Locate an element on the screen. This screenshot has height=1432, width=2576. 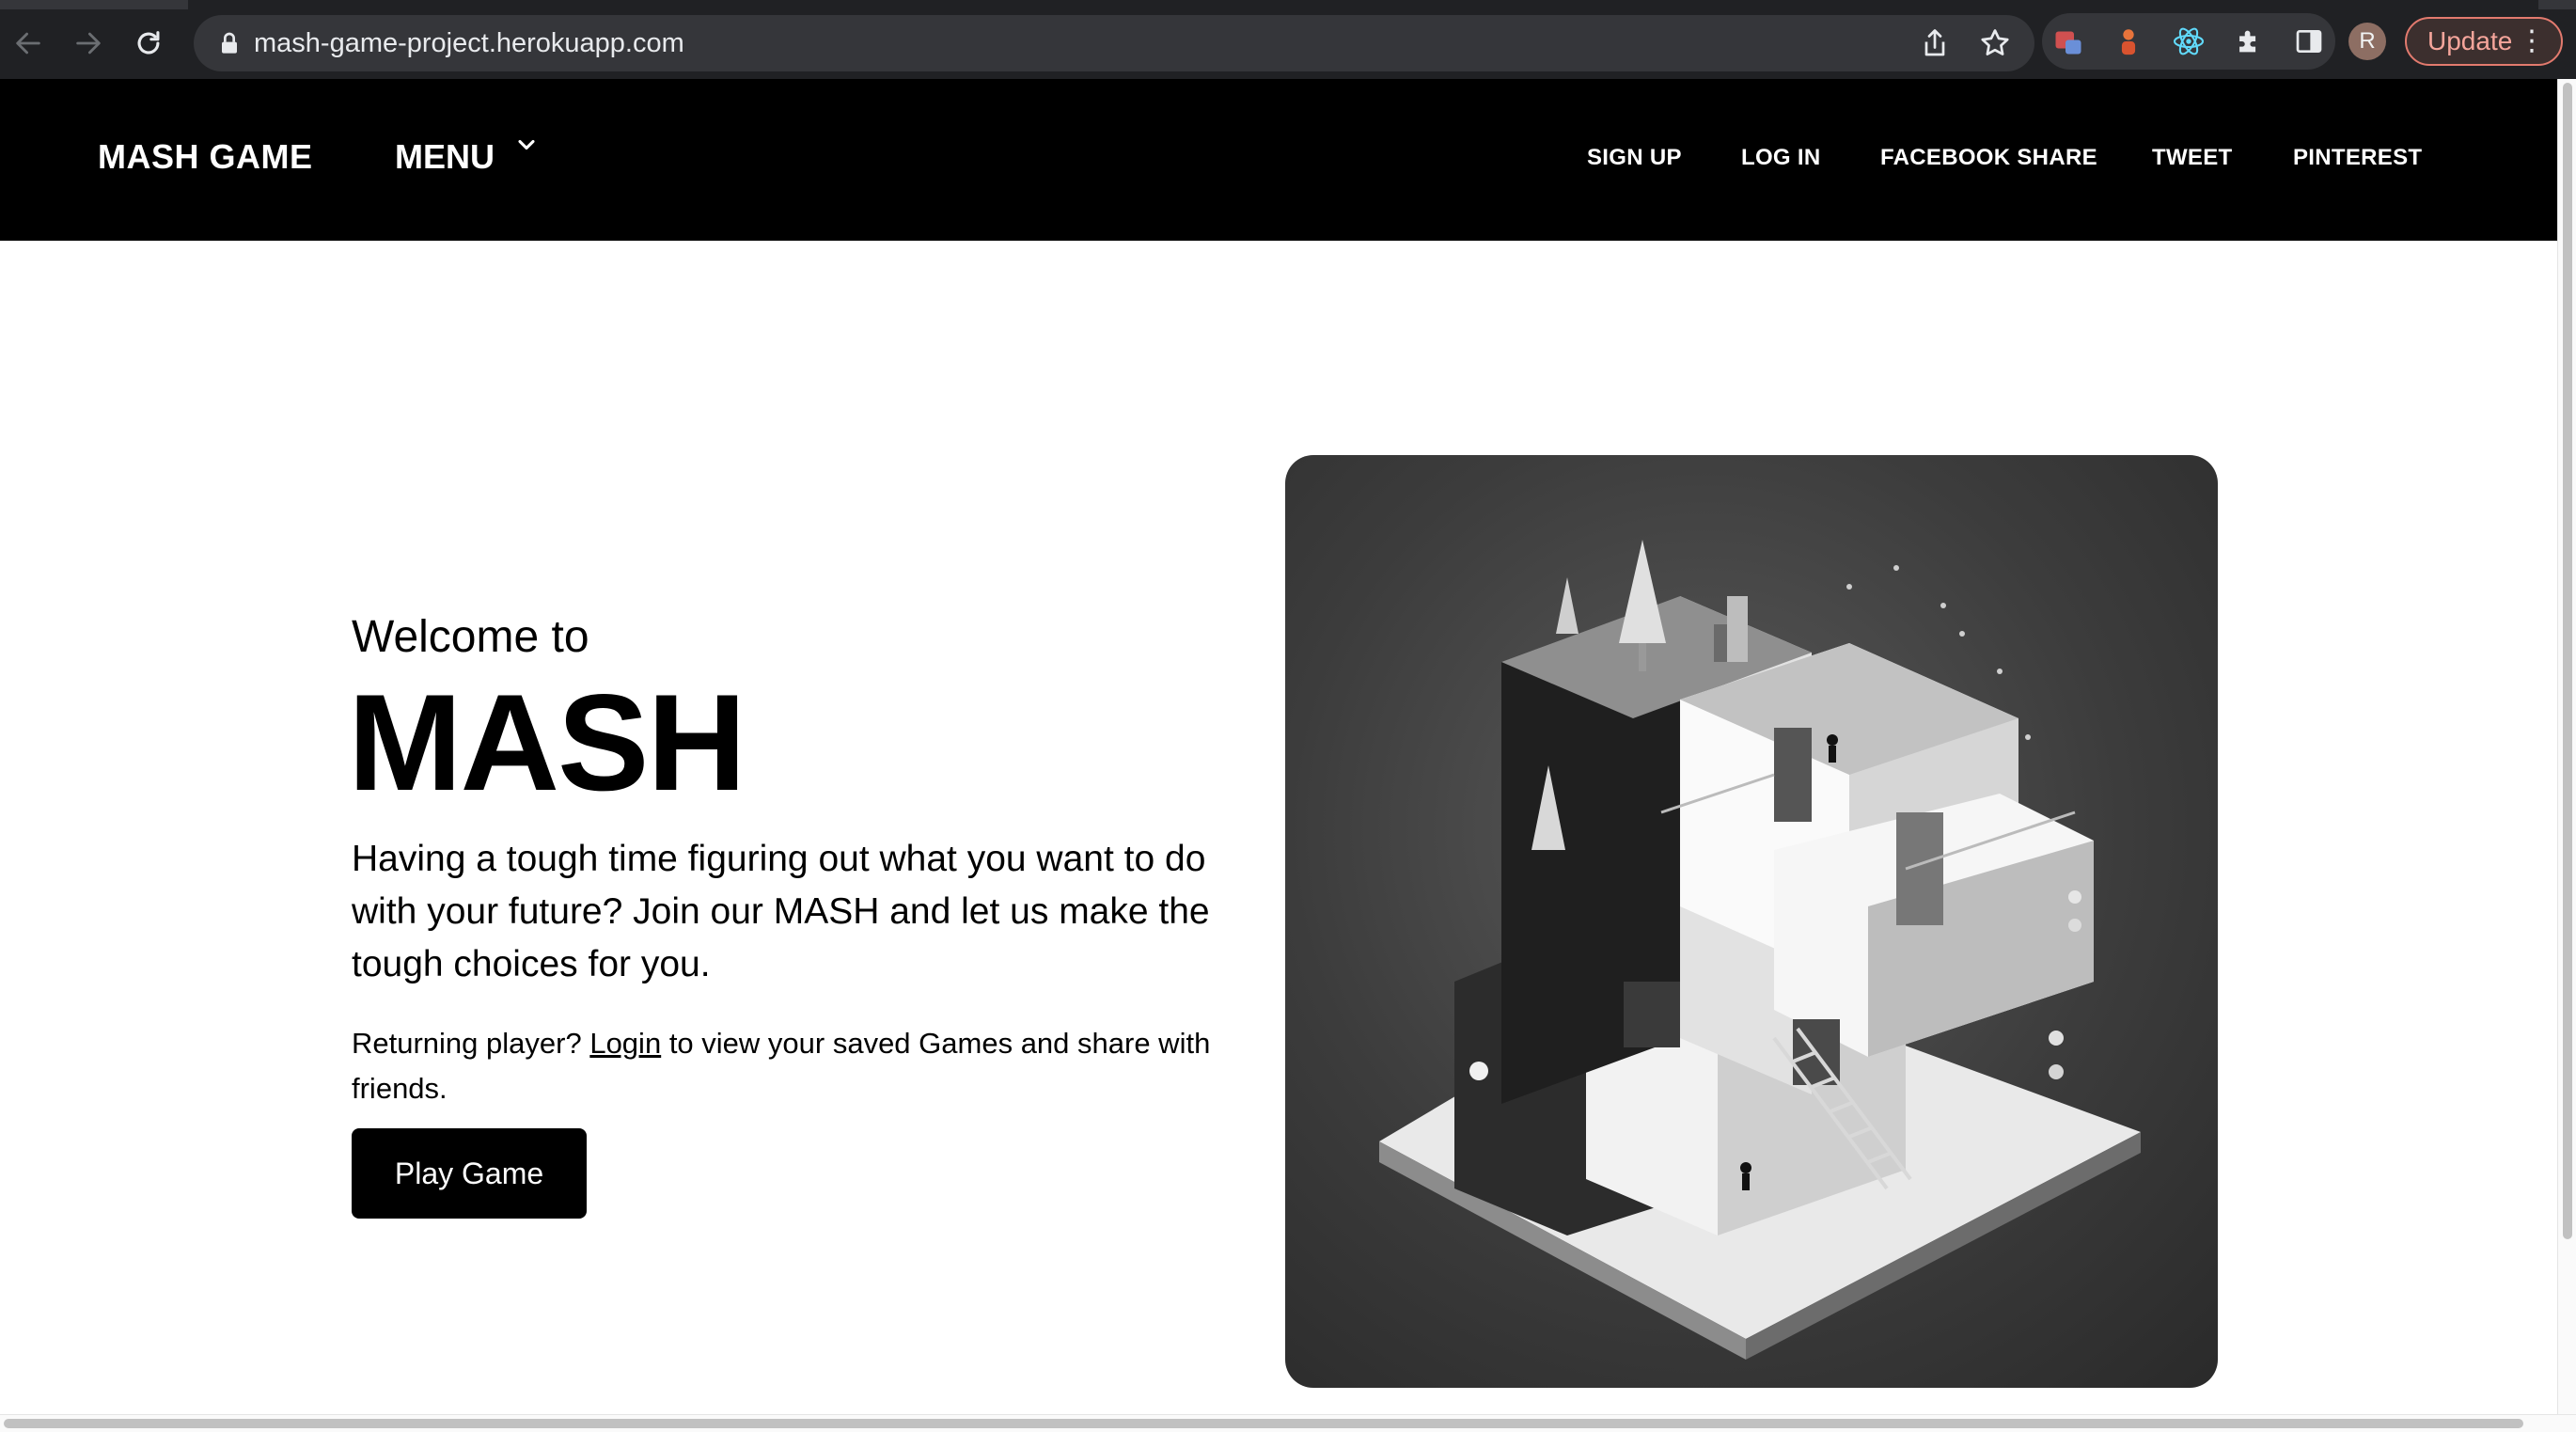
brand-logo: MASH GAME is located at coordinates (206, 157).